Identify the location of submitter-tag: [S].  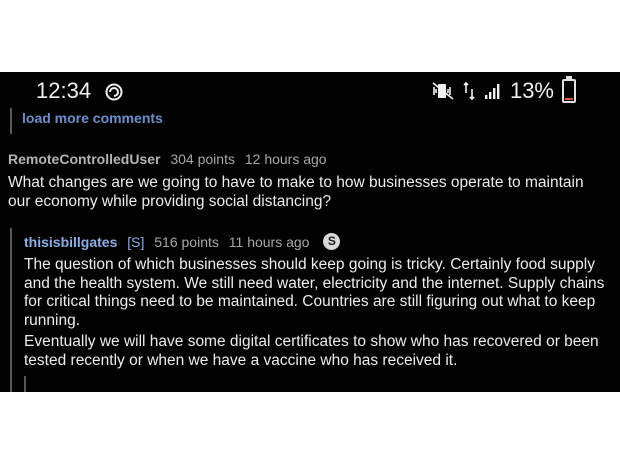
(136, 242).